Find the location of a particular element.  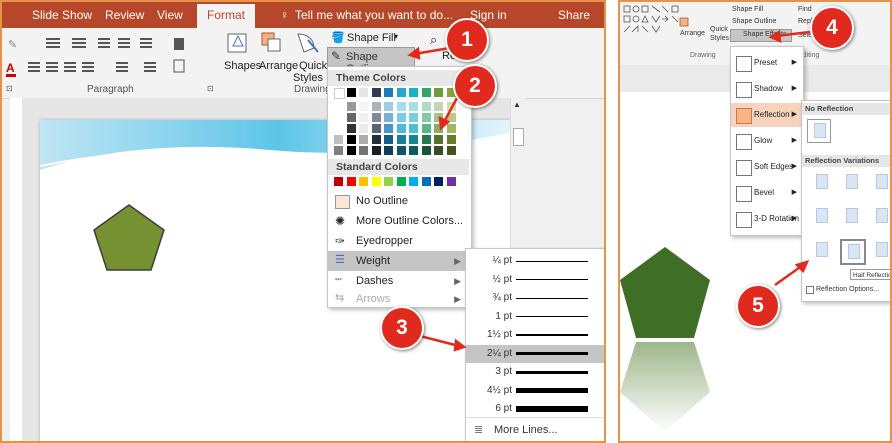

callout-5: 5 is located at coordinates (758, 306).